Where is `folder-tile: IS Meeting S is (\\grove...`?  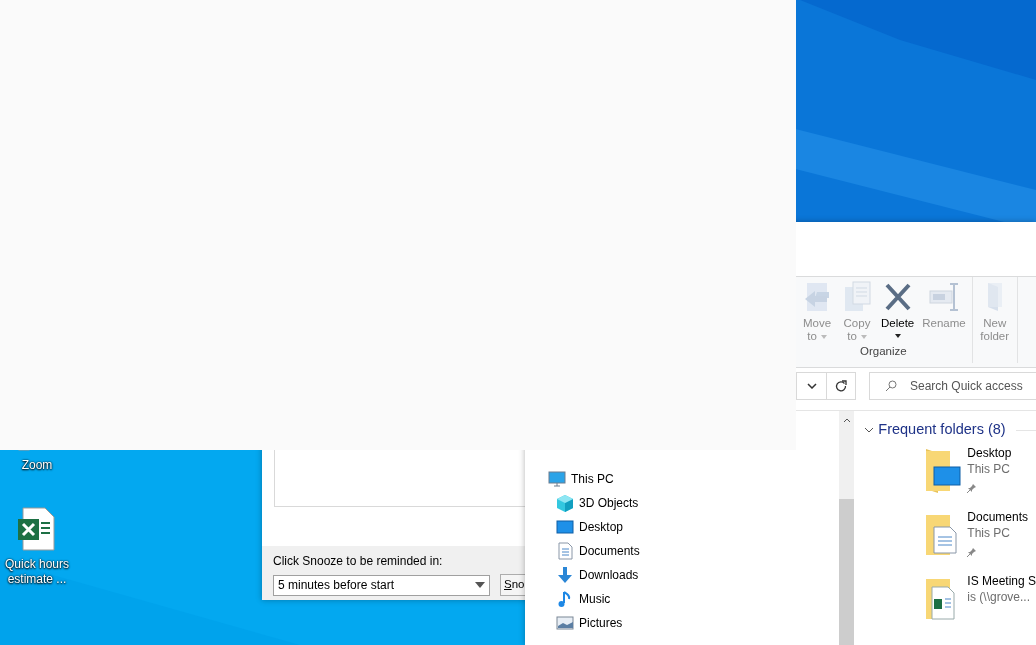 folder-tile: IS Meeting S is (\\grove... is located at coordinates (950, 601).